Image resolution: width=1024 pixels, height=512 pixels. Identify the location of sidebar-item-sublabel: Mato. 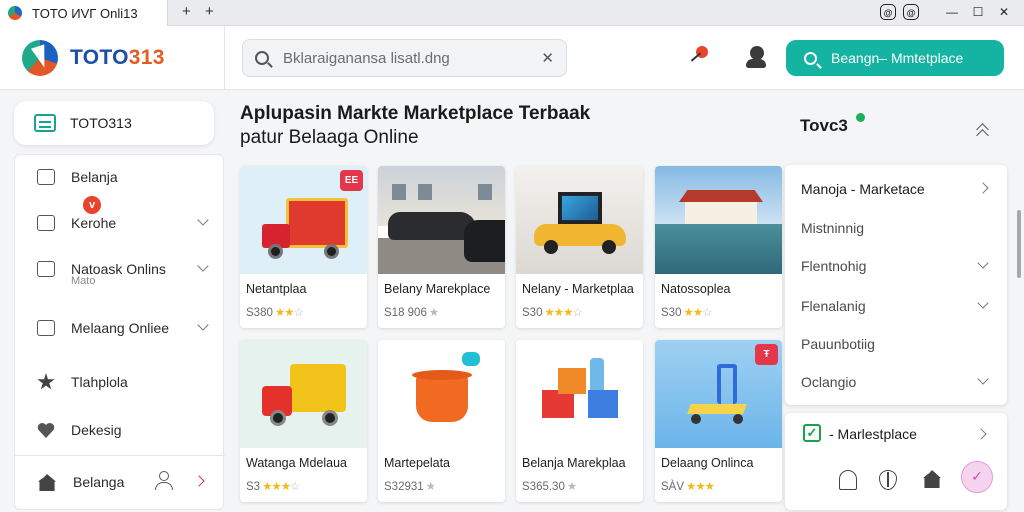
(83, 281).